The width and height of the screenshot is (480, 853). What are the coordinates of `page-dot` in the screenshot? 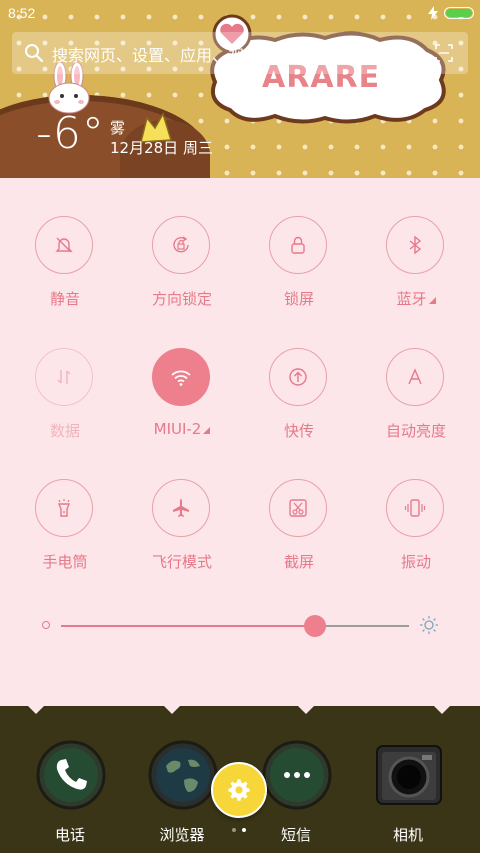 It's located at (234, 830).